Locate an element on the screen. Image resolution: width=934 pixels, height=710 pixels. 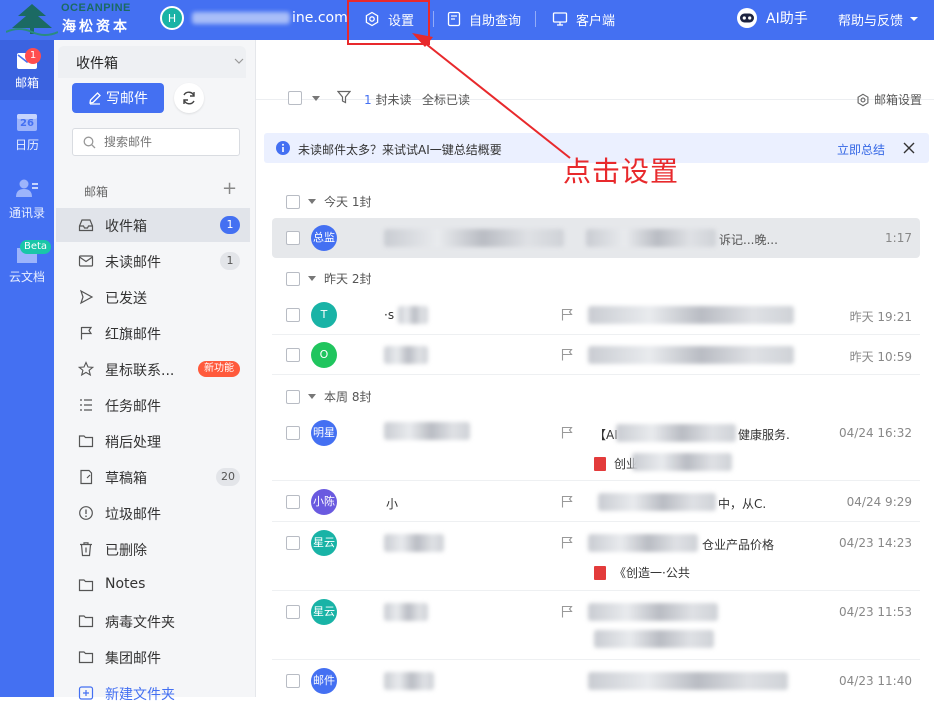
mail-row: 小陈 小 中，从C. 04/24 9:29 is located at coordinates (596, 502).